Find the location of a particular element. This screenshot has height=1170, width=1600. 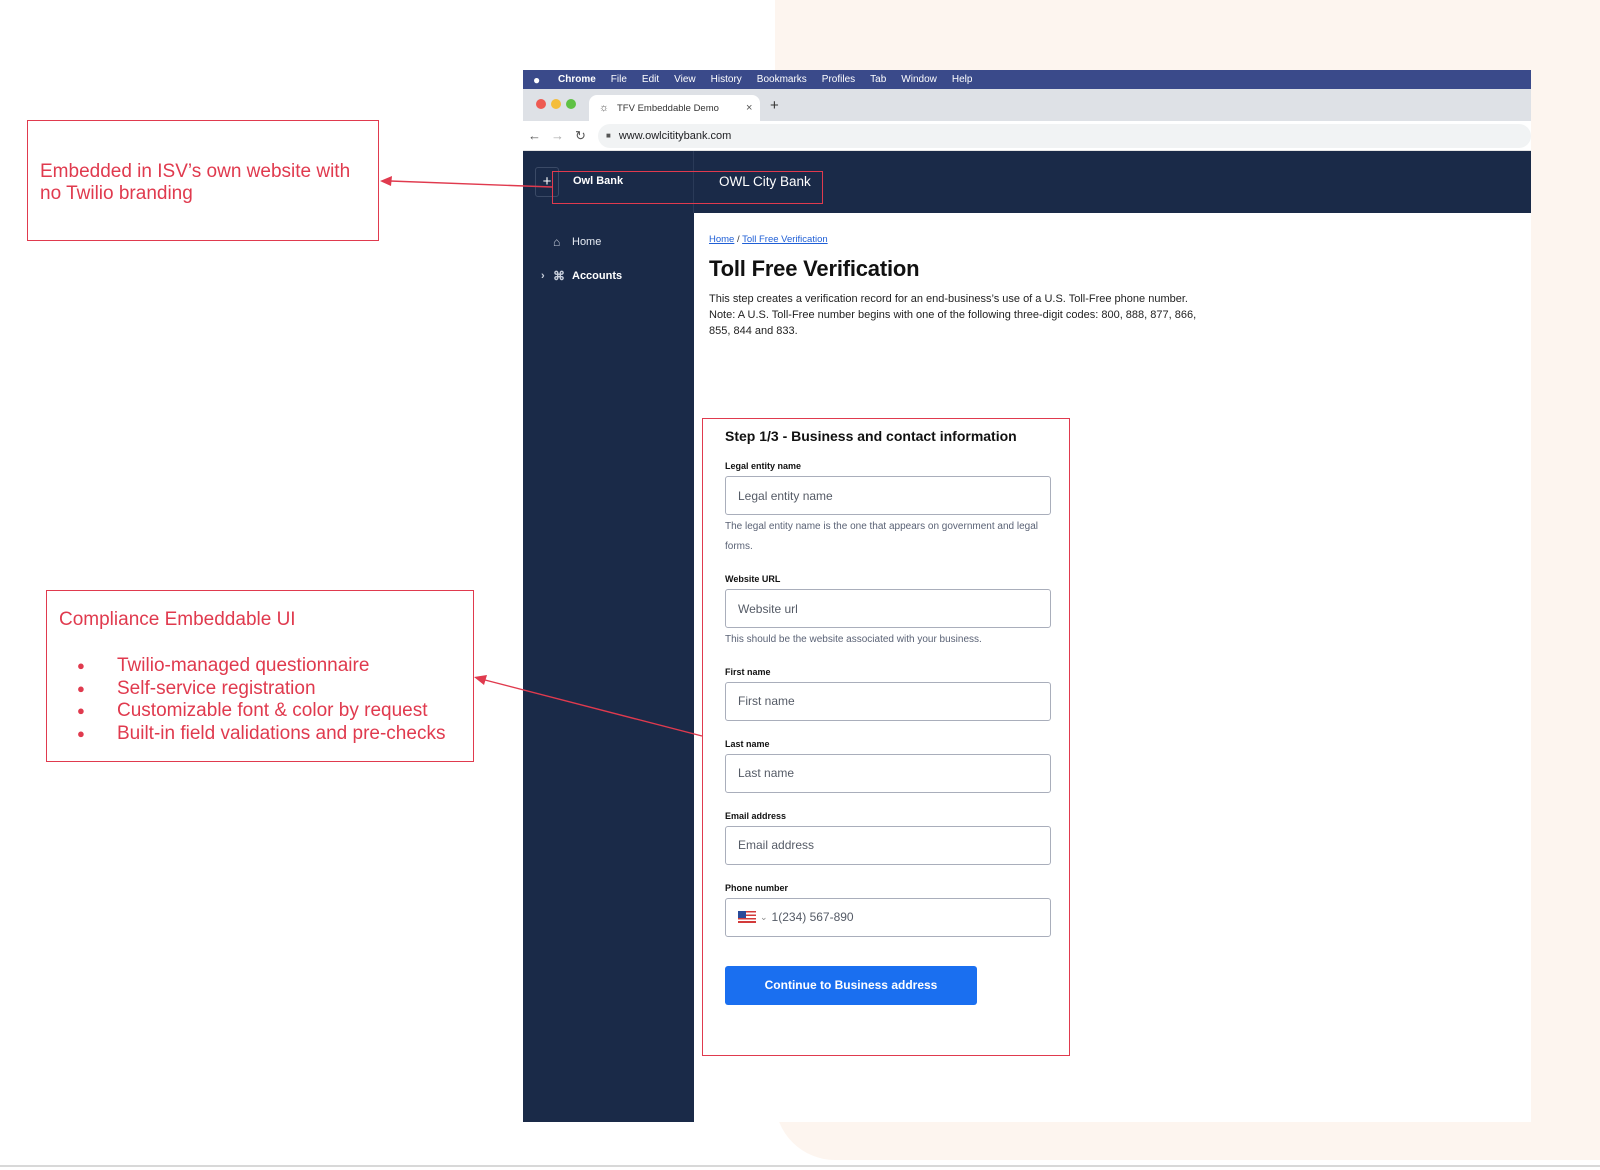

close-icon: × is located at coordinates (753, 108).